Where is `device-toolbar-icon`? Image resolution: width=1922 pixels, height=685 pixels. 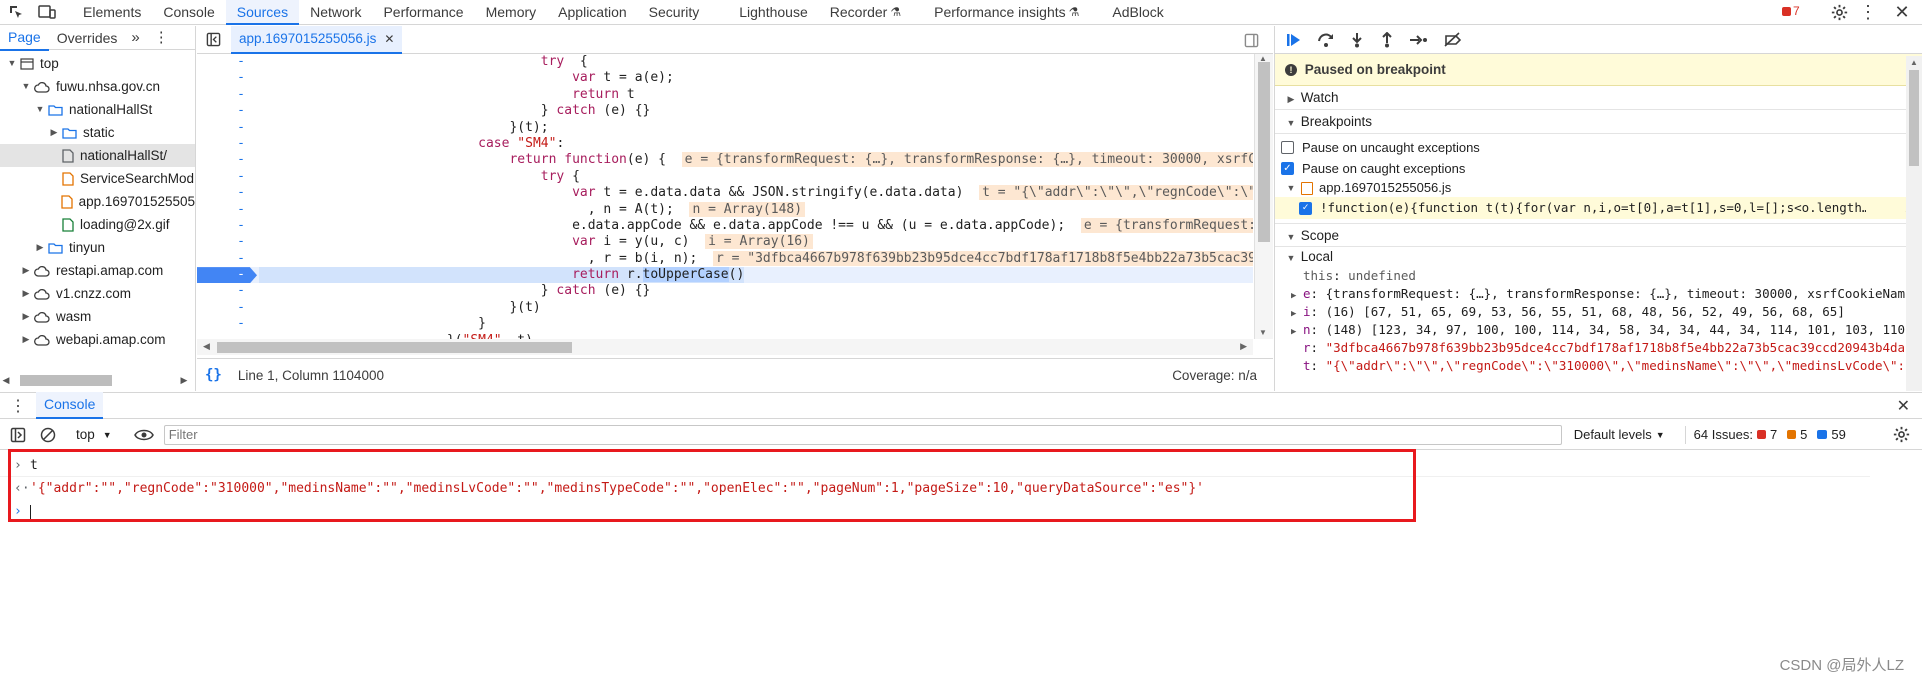
device-toolbar-icon is located at coordinates (47, 12).